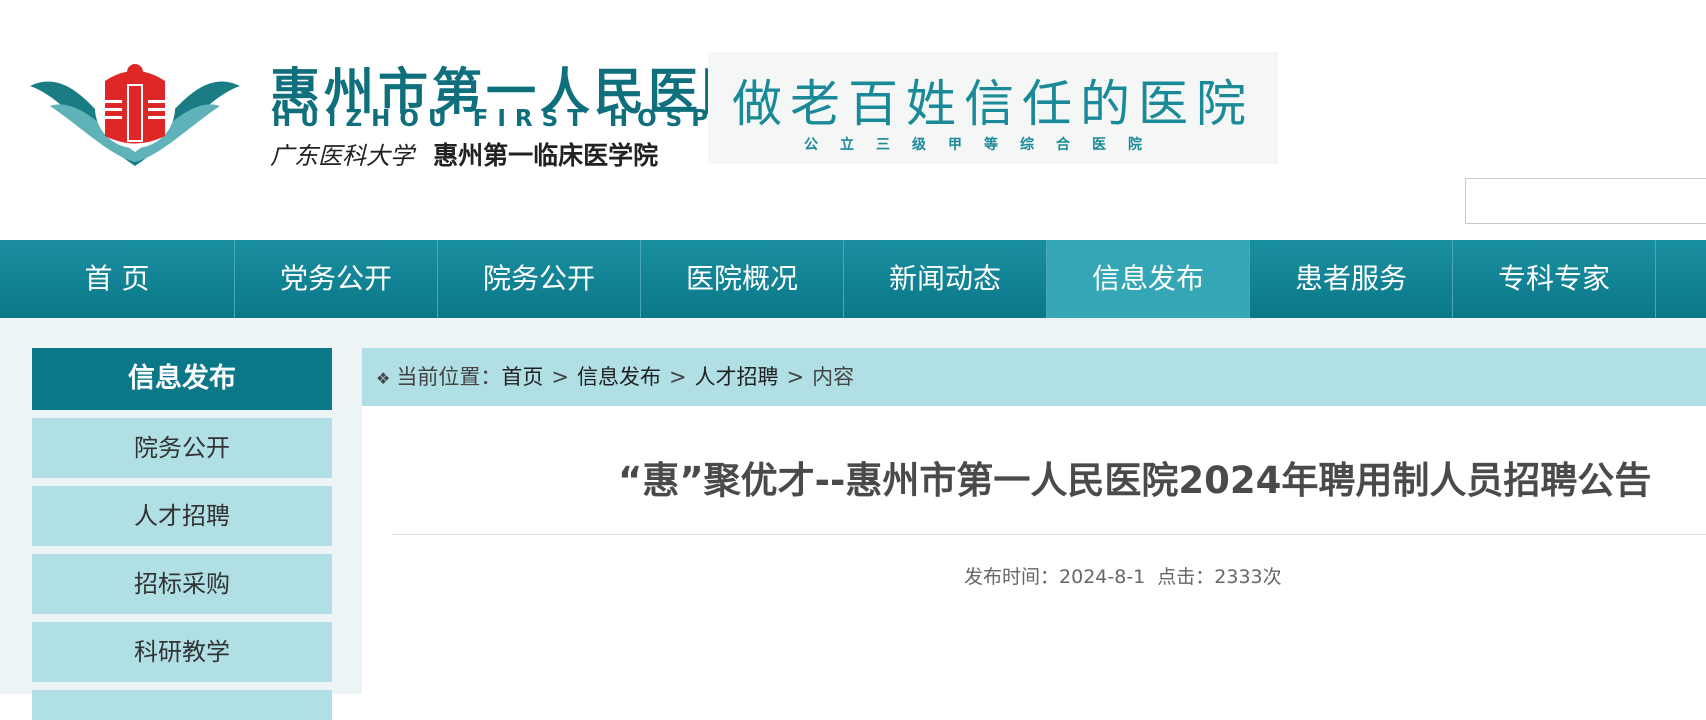  I want to click on nav-item-overview: 医院概况, so click(742, 279).